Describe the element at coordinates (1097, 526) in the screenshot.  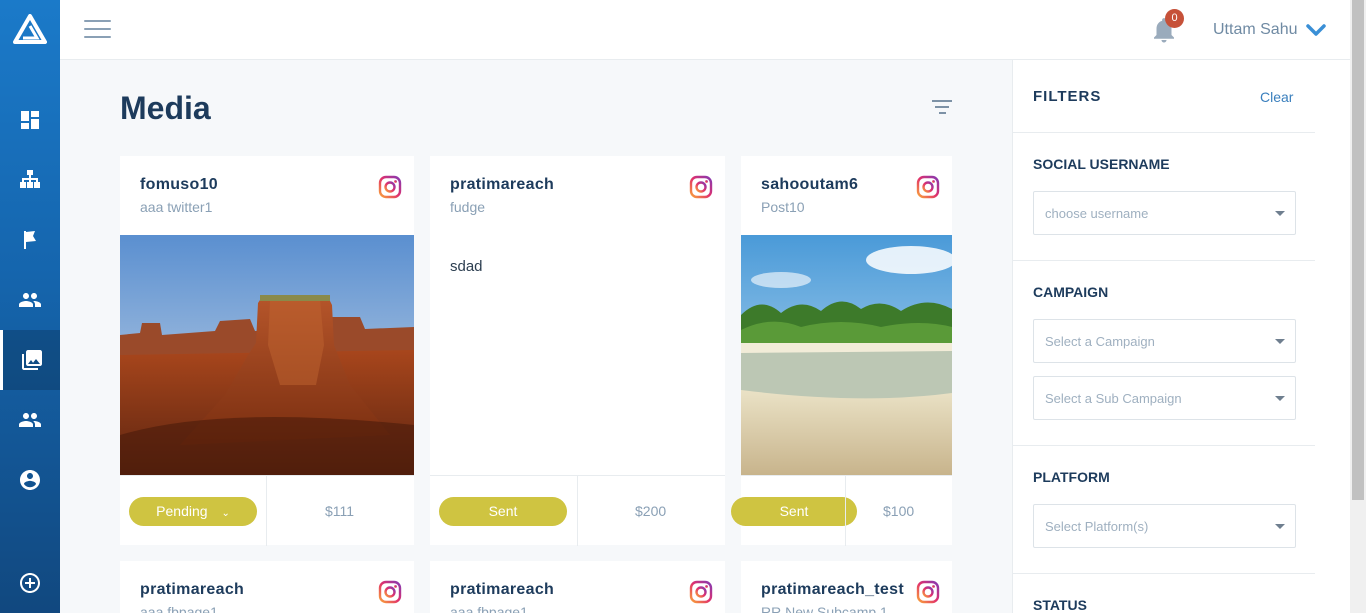
I see `platform-placeholder: Select Platform(s)` at that location.